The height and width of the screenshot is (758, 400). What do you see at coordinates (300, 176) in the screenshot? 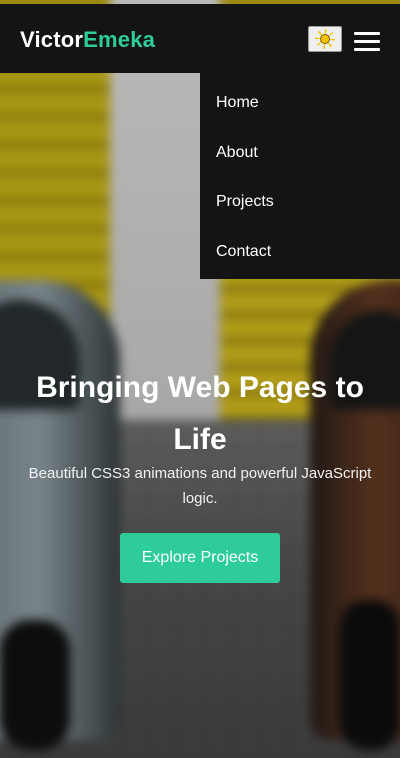
I see `nav-dropdown-menu: Home About Projects Contact` at bounding box center [300, 176].